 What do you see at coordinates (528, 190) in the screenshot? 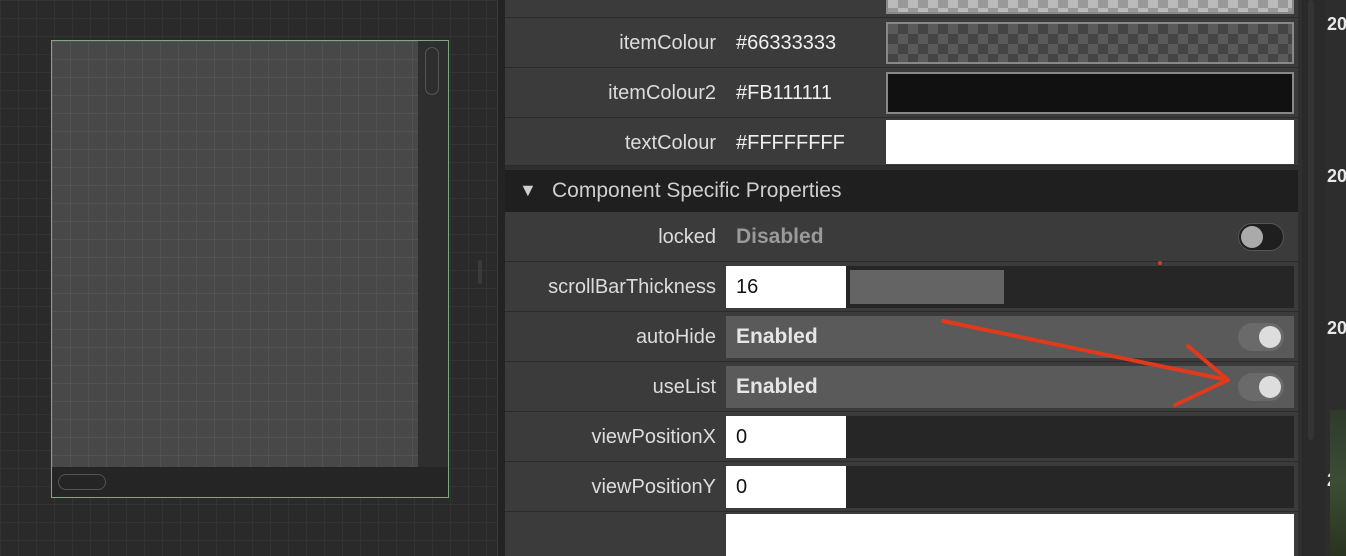
I see `triangle-down-icon: ▼` at bounding box center [528, 190].